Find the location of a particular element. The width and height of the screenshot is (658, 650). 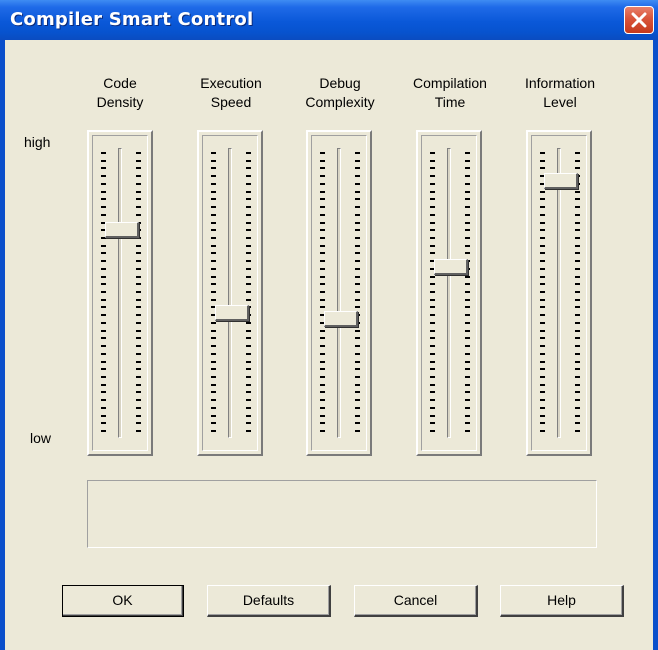

label-line-2: Complexity is located at coordinates (340, 102).